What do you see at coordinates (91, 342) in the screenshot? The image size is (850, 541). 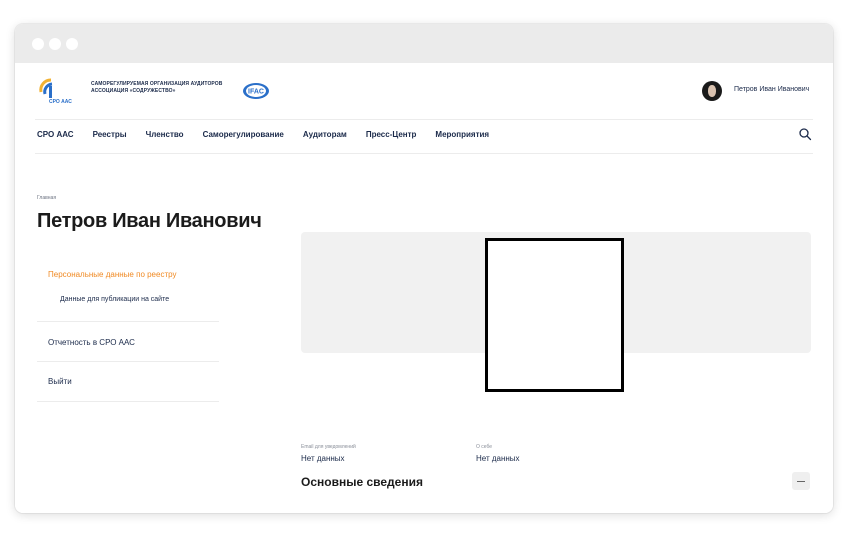 I see `side-menu-reports: Отчетность в СРО ААС` at bounding box center [91, 342].